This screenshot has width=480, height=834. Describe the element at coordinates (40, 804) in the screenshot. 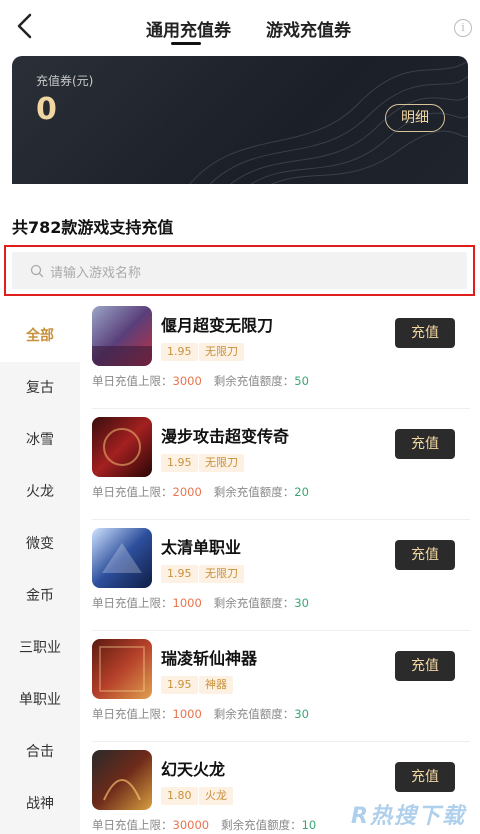

I see `category-war-god: 战神` at that location.